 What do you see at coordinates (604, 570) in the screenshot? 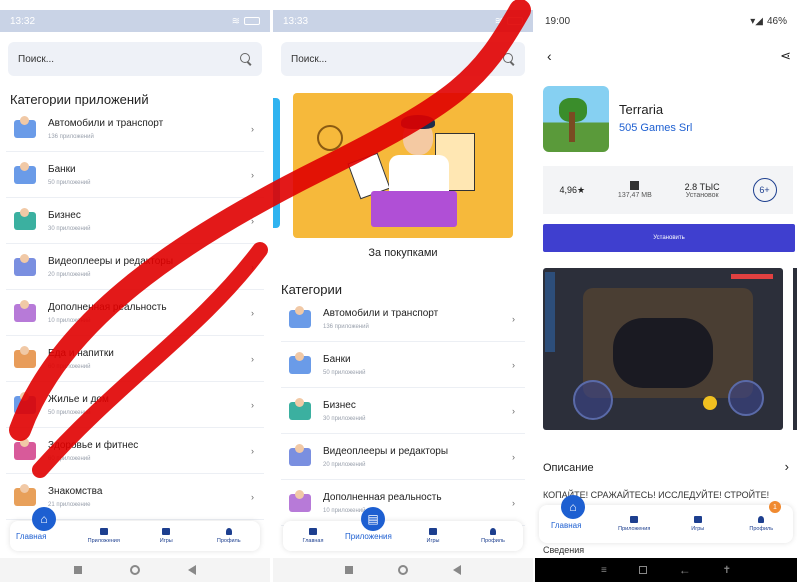
I see `menu-icon: ≡` at bounding box center [604, 570].